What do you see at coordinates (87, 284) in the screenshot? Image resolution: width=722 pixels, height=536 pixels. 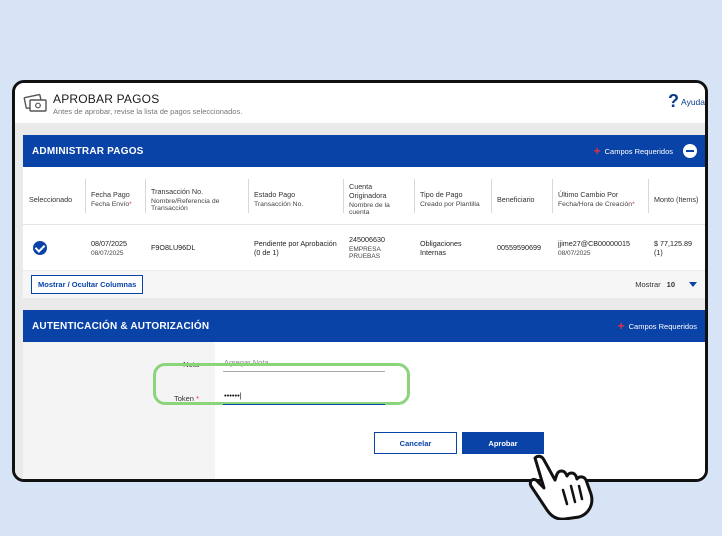 I see `toggle-columns-button: Mostrar / Ocultar Columnas` at bounding box center [87, 284].